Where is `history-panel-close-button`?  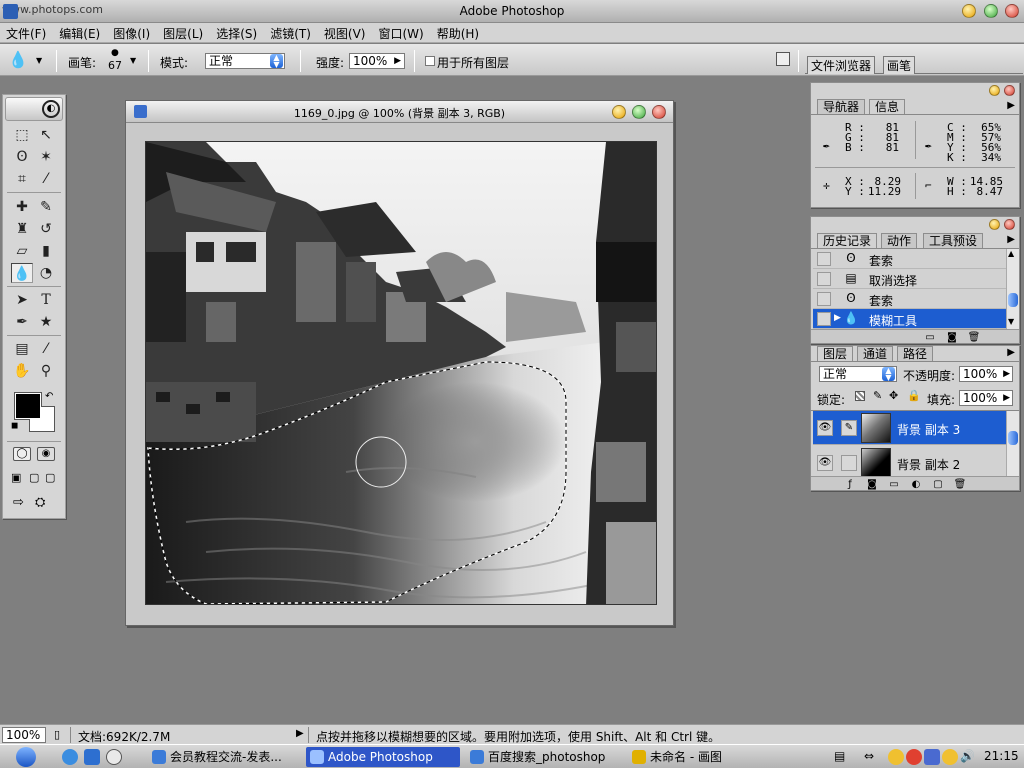 history-panel-close-button is located at coordinates (1009, 224).